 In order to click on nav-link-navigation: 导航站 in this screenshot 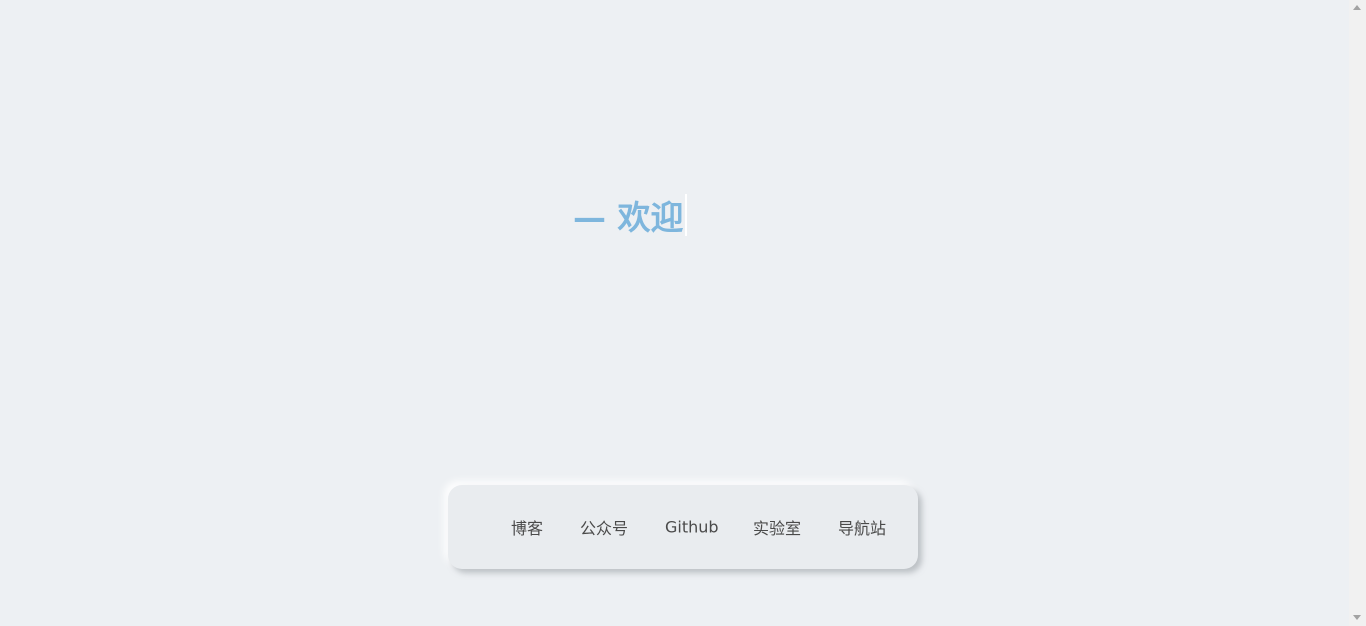, I will do `click(862, 527)`.